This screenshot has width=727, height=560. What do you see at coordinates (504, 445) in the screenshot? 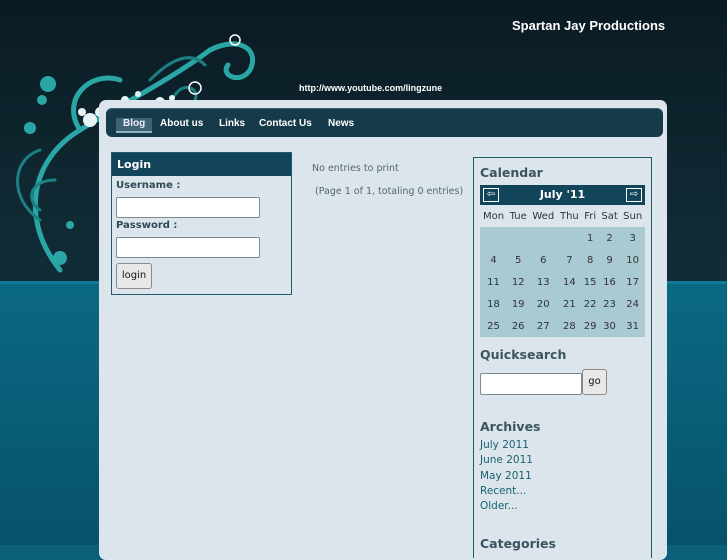
I see `archive-link-july-2011: July 2011` at bounding box center [504, 445].